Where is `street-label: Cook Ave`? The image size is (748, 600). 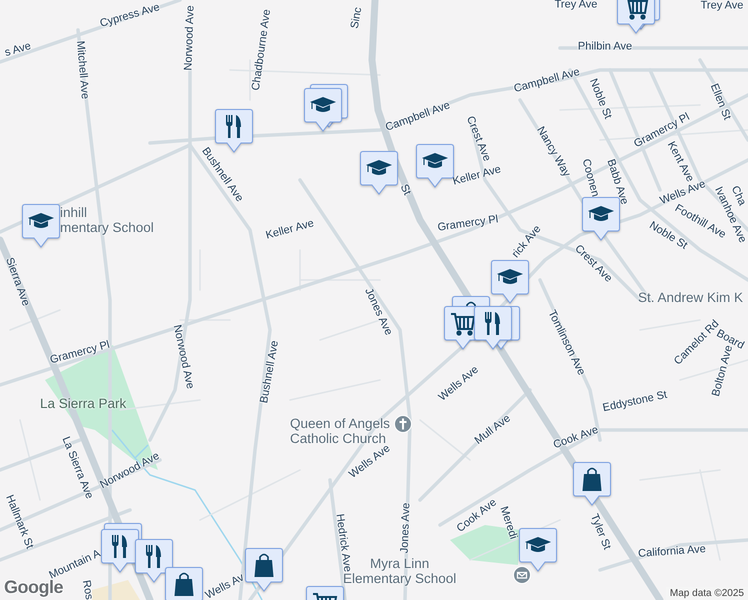
street-label: Cook Ave is located at coordinates (576, 438).